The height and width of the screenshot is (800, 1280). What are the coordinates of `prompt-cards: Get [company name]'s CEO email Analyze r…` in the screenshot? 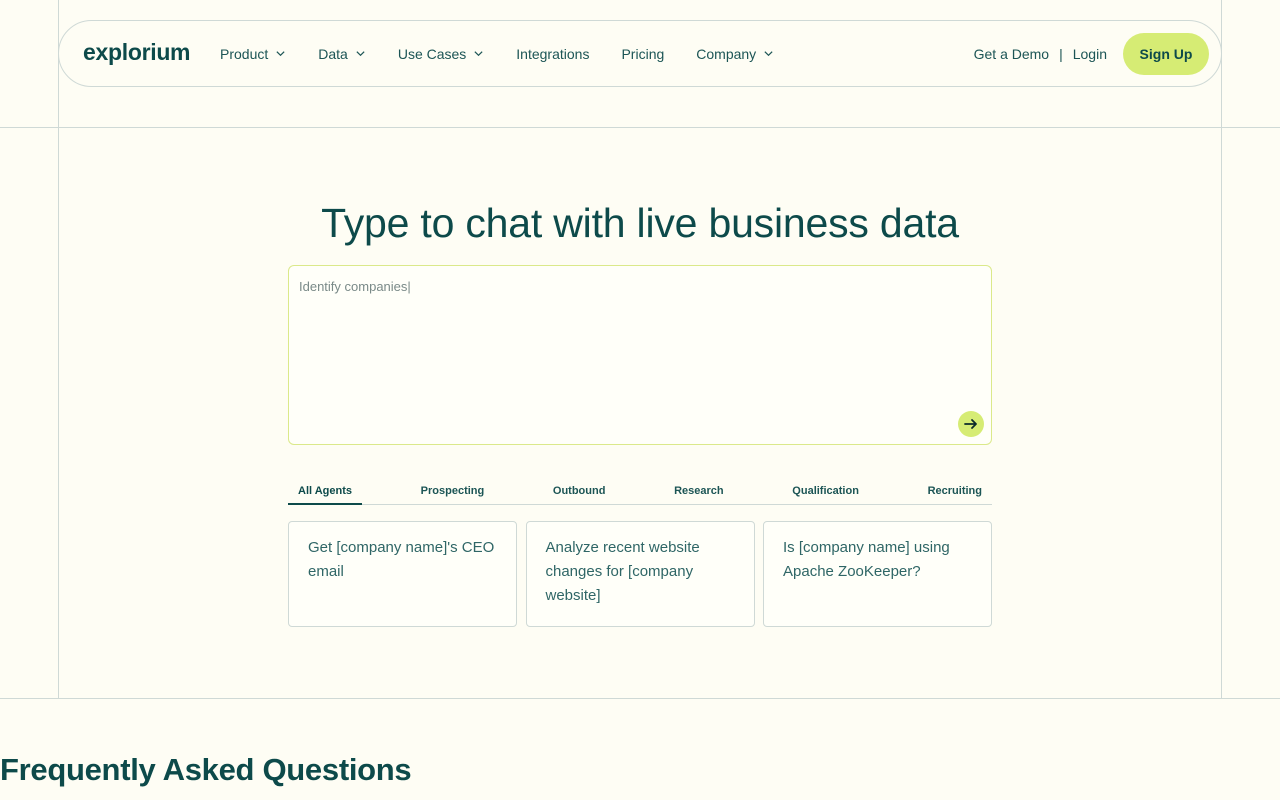 It's located at (640, 574).